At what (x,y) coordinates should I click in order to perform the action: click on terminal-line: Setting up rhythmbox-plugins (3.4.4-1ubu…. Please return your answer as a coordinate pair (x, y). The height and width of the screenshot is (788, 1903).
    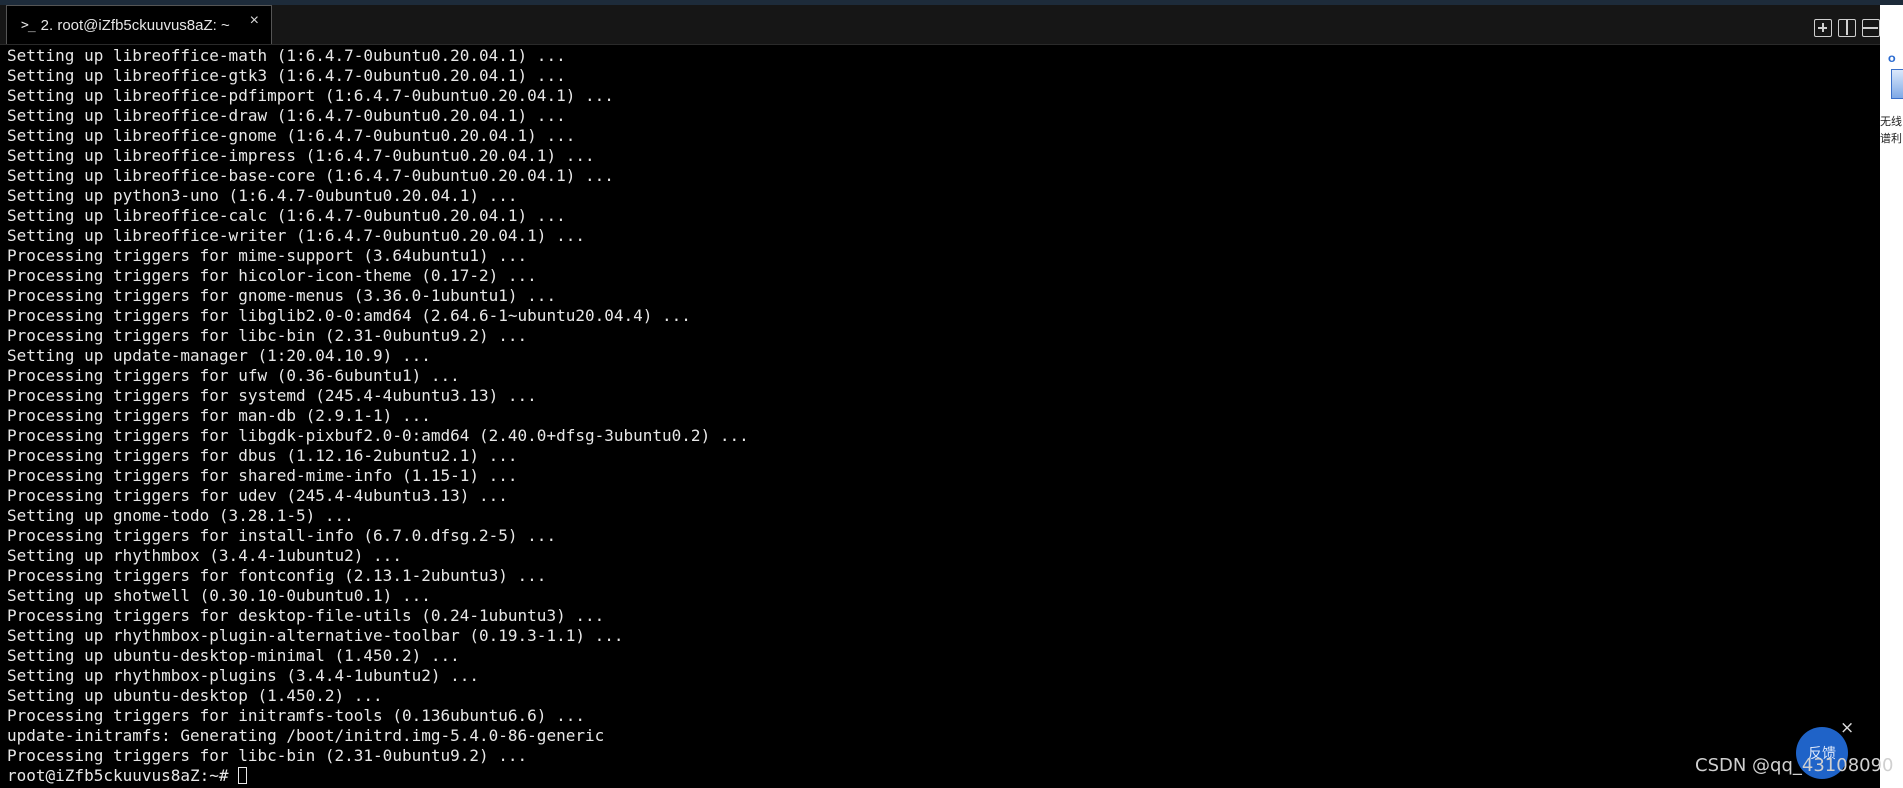
    Looking at the image, I should click on (243, 675).